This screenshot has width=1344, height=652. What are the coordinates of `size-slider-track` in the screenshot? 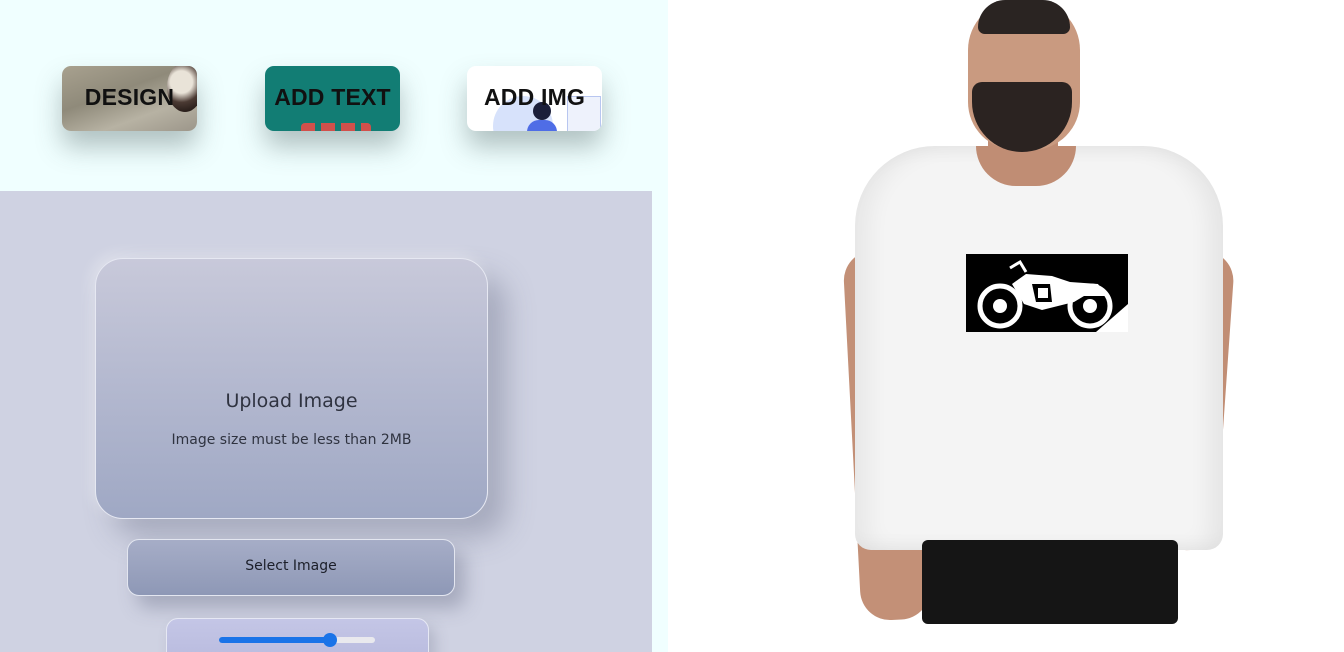 It's located at (297, 640).